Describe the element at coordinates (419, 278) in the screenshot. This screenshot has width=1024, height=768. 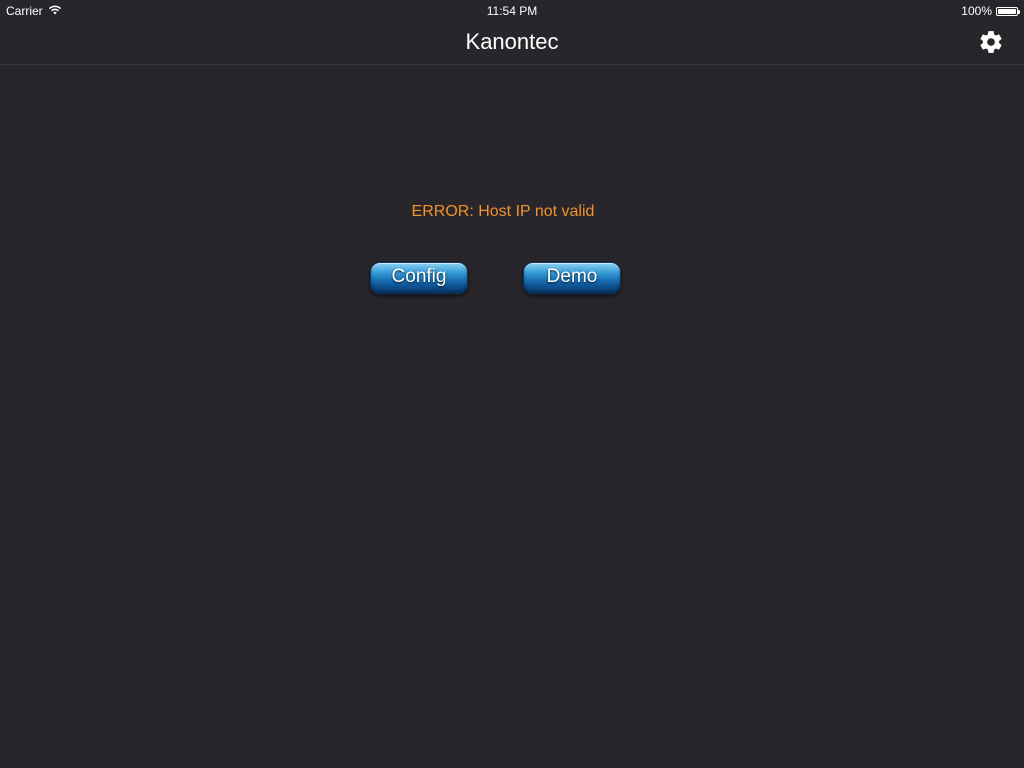
I see `config-button: Config` at that location.